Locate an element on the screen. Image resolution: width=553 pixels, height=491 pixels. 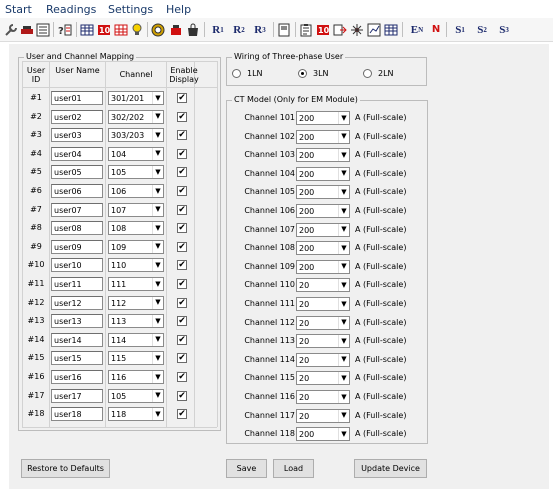
r2-button: R2 is located at coordinates (239, 29).